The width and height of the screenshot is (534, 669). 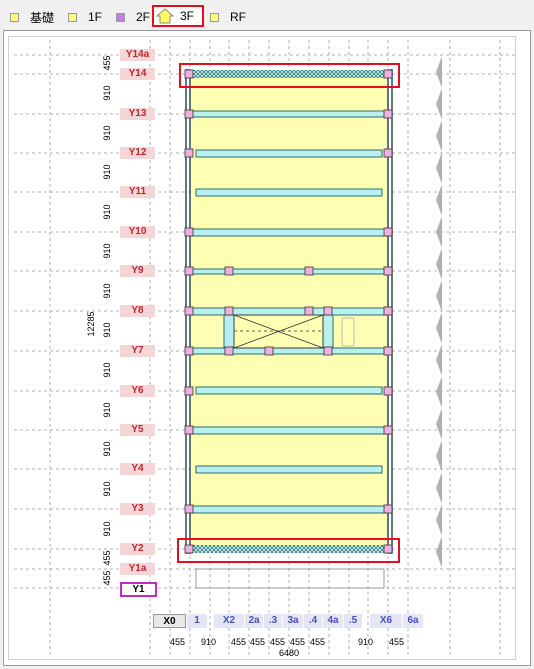 I want to click on x-total-dim: 6480, so click(x=289, y=653).